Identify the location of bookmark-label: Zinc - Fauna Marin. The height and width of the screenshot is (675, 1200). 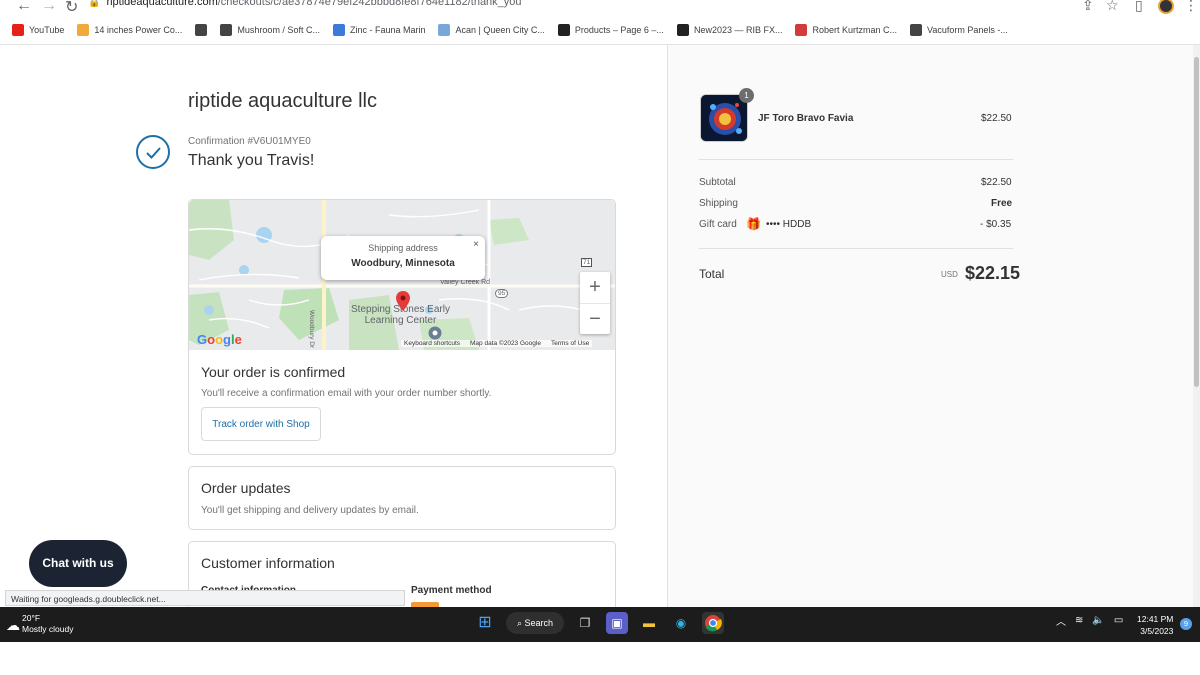
(387, 30).